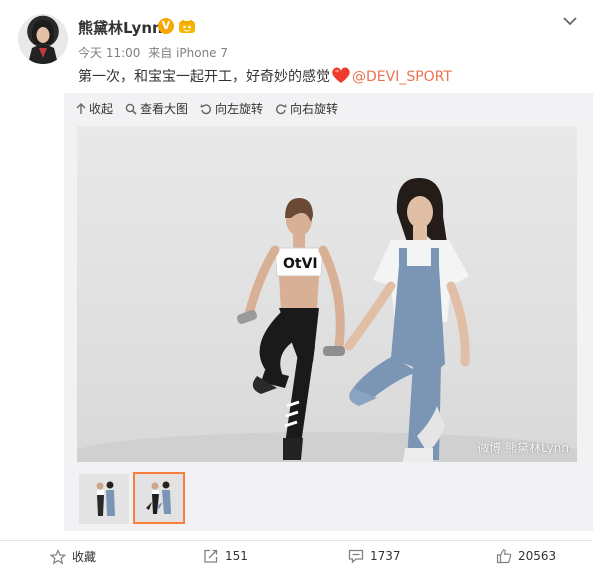  What do you see at coordinates (188, 53) in the screenshot?
I see `post-source: 来自 iPhone 7` at bounding box center [188, 53].